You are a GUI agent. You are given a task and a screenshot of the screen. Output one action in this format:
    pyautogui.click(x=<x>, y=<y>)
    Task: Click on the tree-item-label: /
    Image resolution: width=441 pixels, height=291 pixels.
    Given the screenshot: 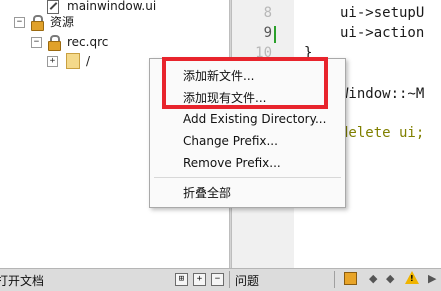 What is the action you would take?
    pyautogui.click(x=88, y=61)
    